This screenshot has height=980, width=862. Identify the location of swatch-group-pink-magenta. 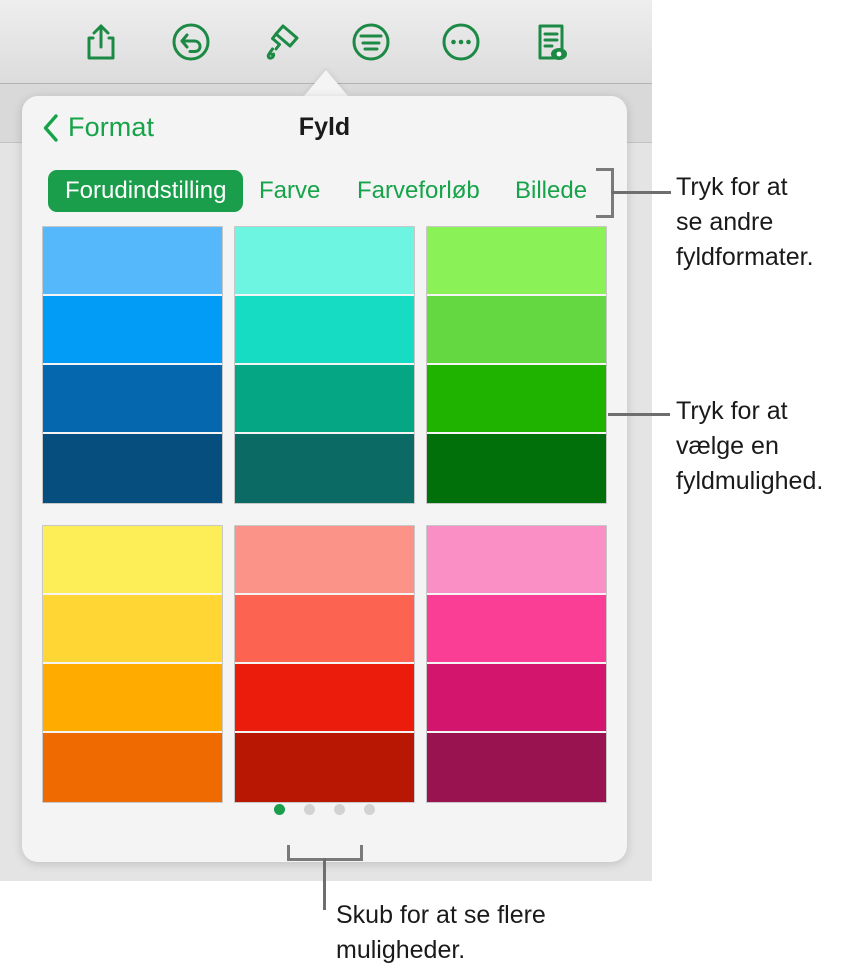
(516, 664).